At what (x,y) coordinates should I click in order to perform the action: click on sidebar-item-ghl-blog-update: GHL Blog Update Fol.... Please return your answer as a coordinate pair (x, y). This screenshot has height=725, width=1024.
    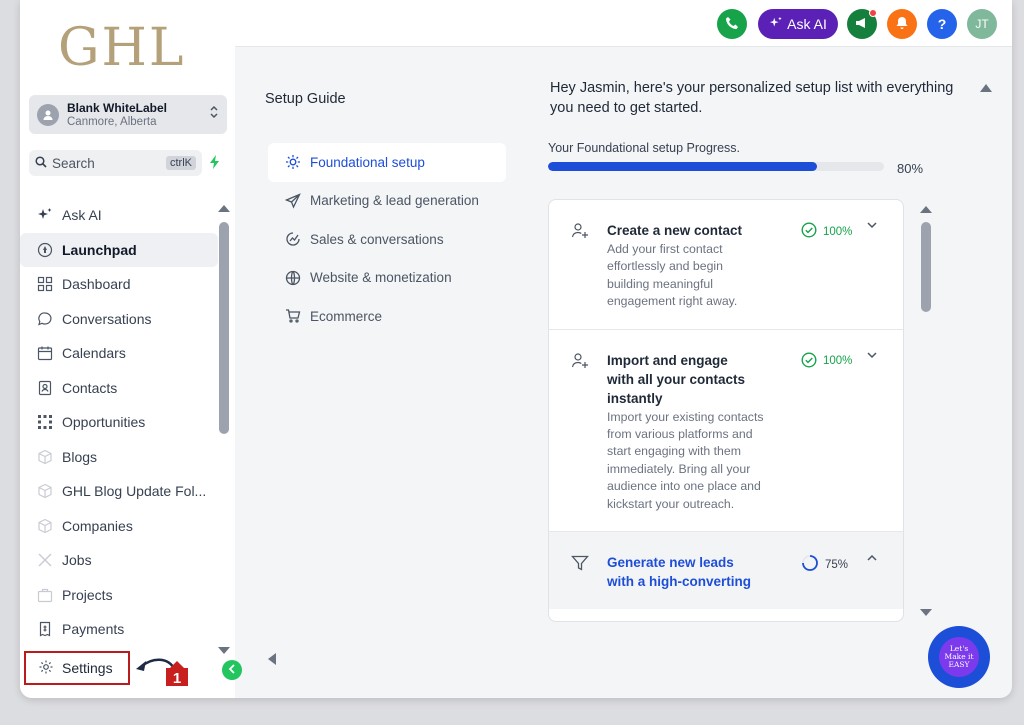
    Looking at the image, I should click on (119, 491).